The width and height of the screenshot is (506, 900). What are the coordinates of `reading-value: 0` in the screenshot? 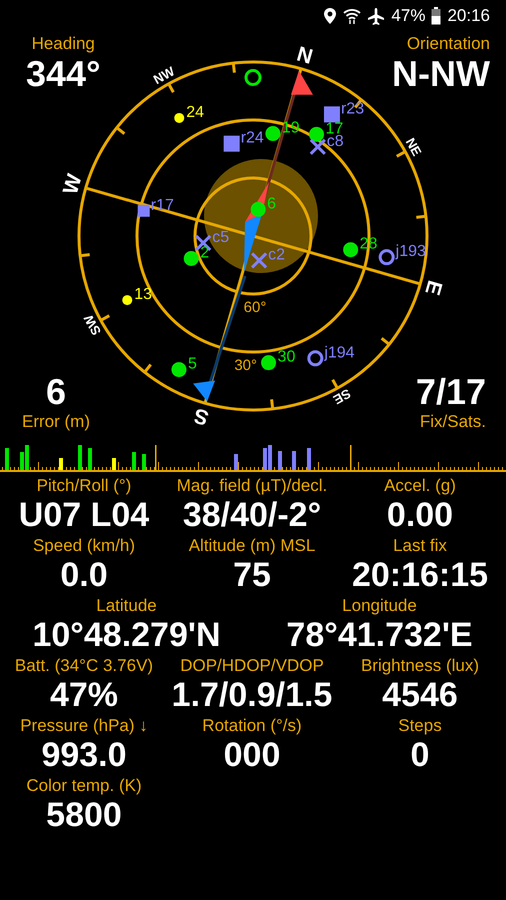 It's located at (420, 755).